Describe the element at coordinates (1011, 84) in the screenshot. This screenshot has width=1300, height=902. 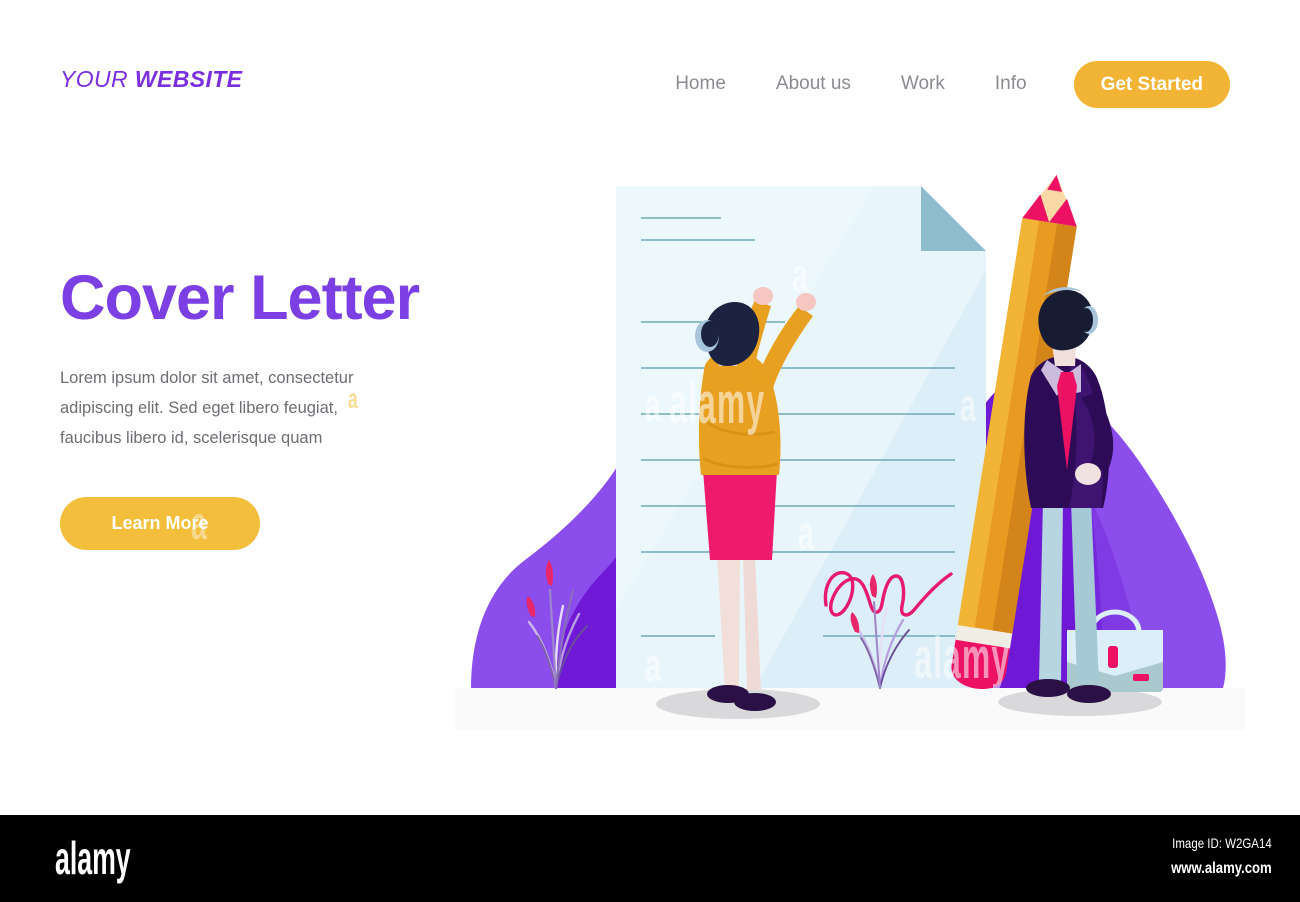
I see `nav-item-info: Info` at that location.